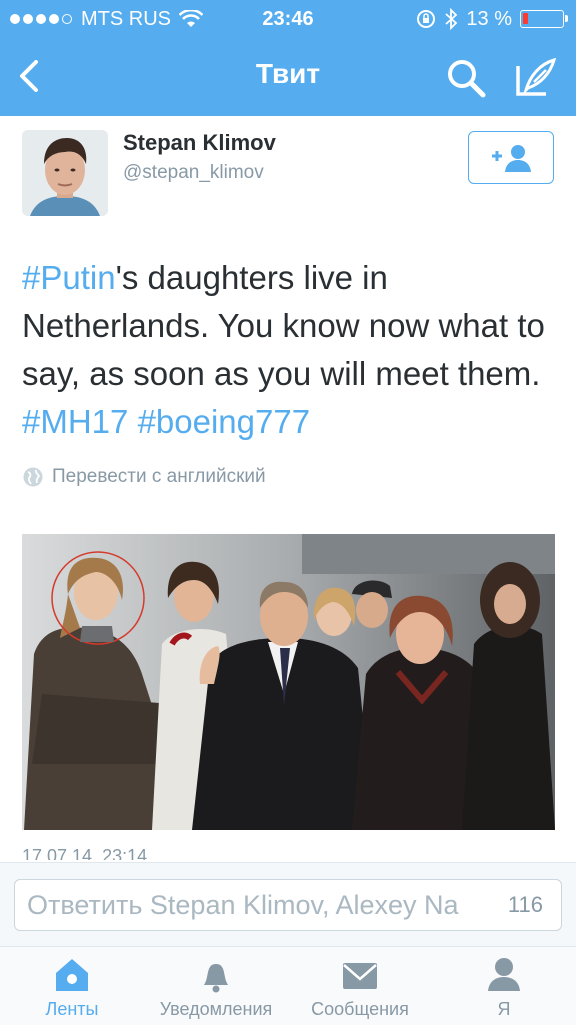 The height and width of the screenshot is (1025, 576). What do you see at coordinates (466, 78) in the screenshot?
I see `search-icon` at bounding box center [466, 78].